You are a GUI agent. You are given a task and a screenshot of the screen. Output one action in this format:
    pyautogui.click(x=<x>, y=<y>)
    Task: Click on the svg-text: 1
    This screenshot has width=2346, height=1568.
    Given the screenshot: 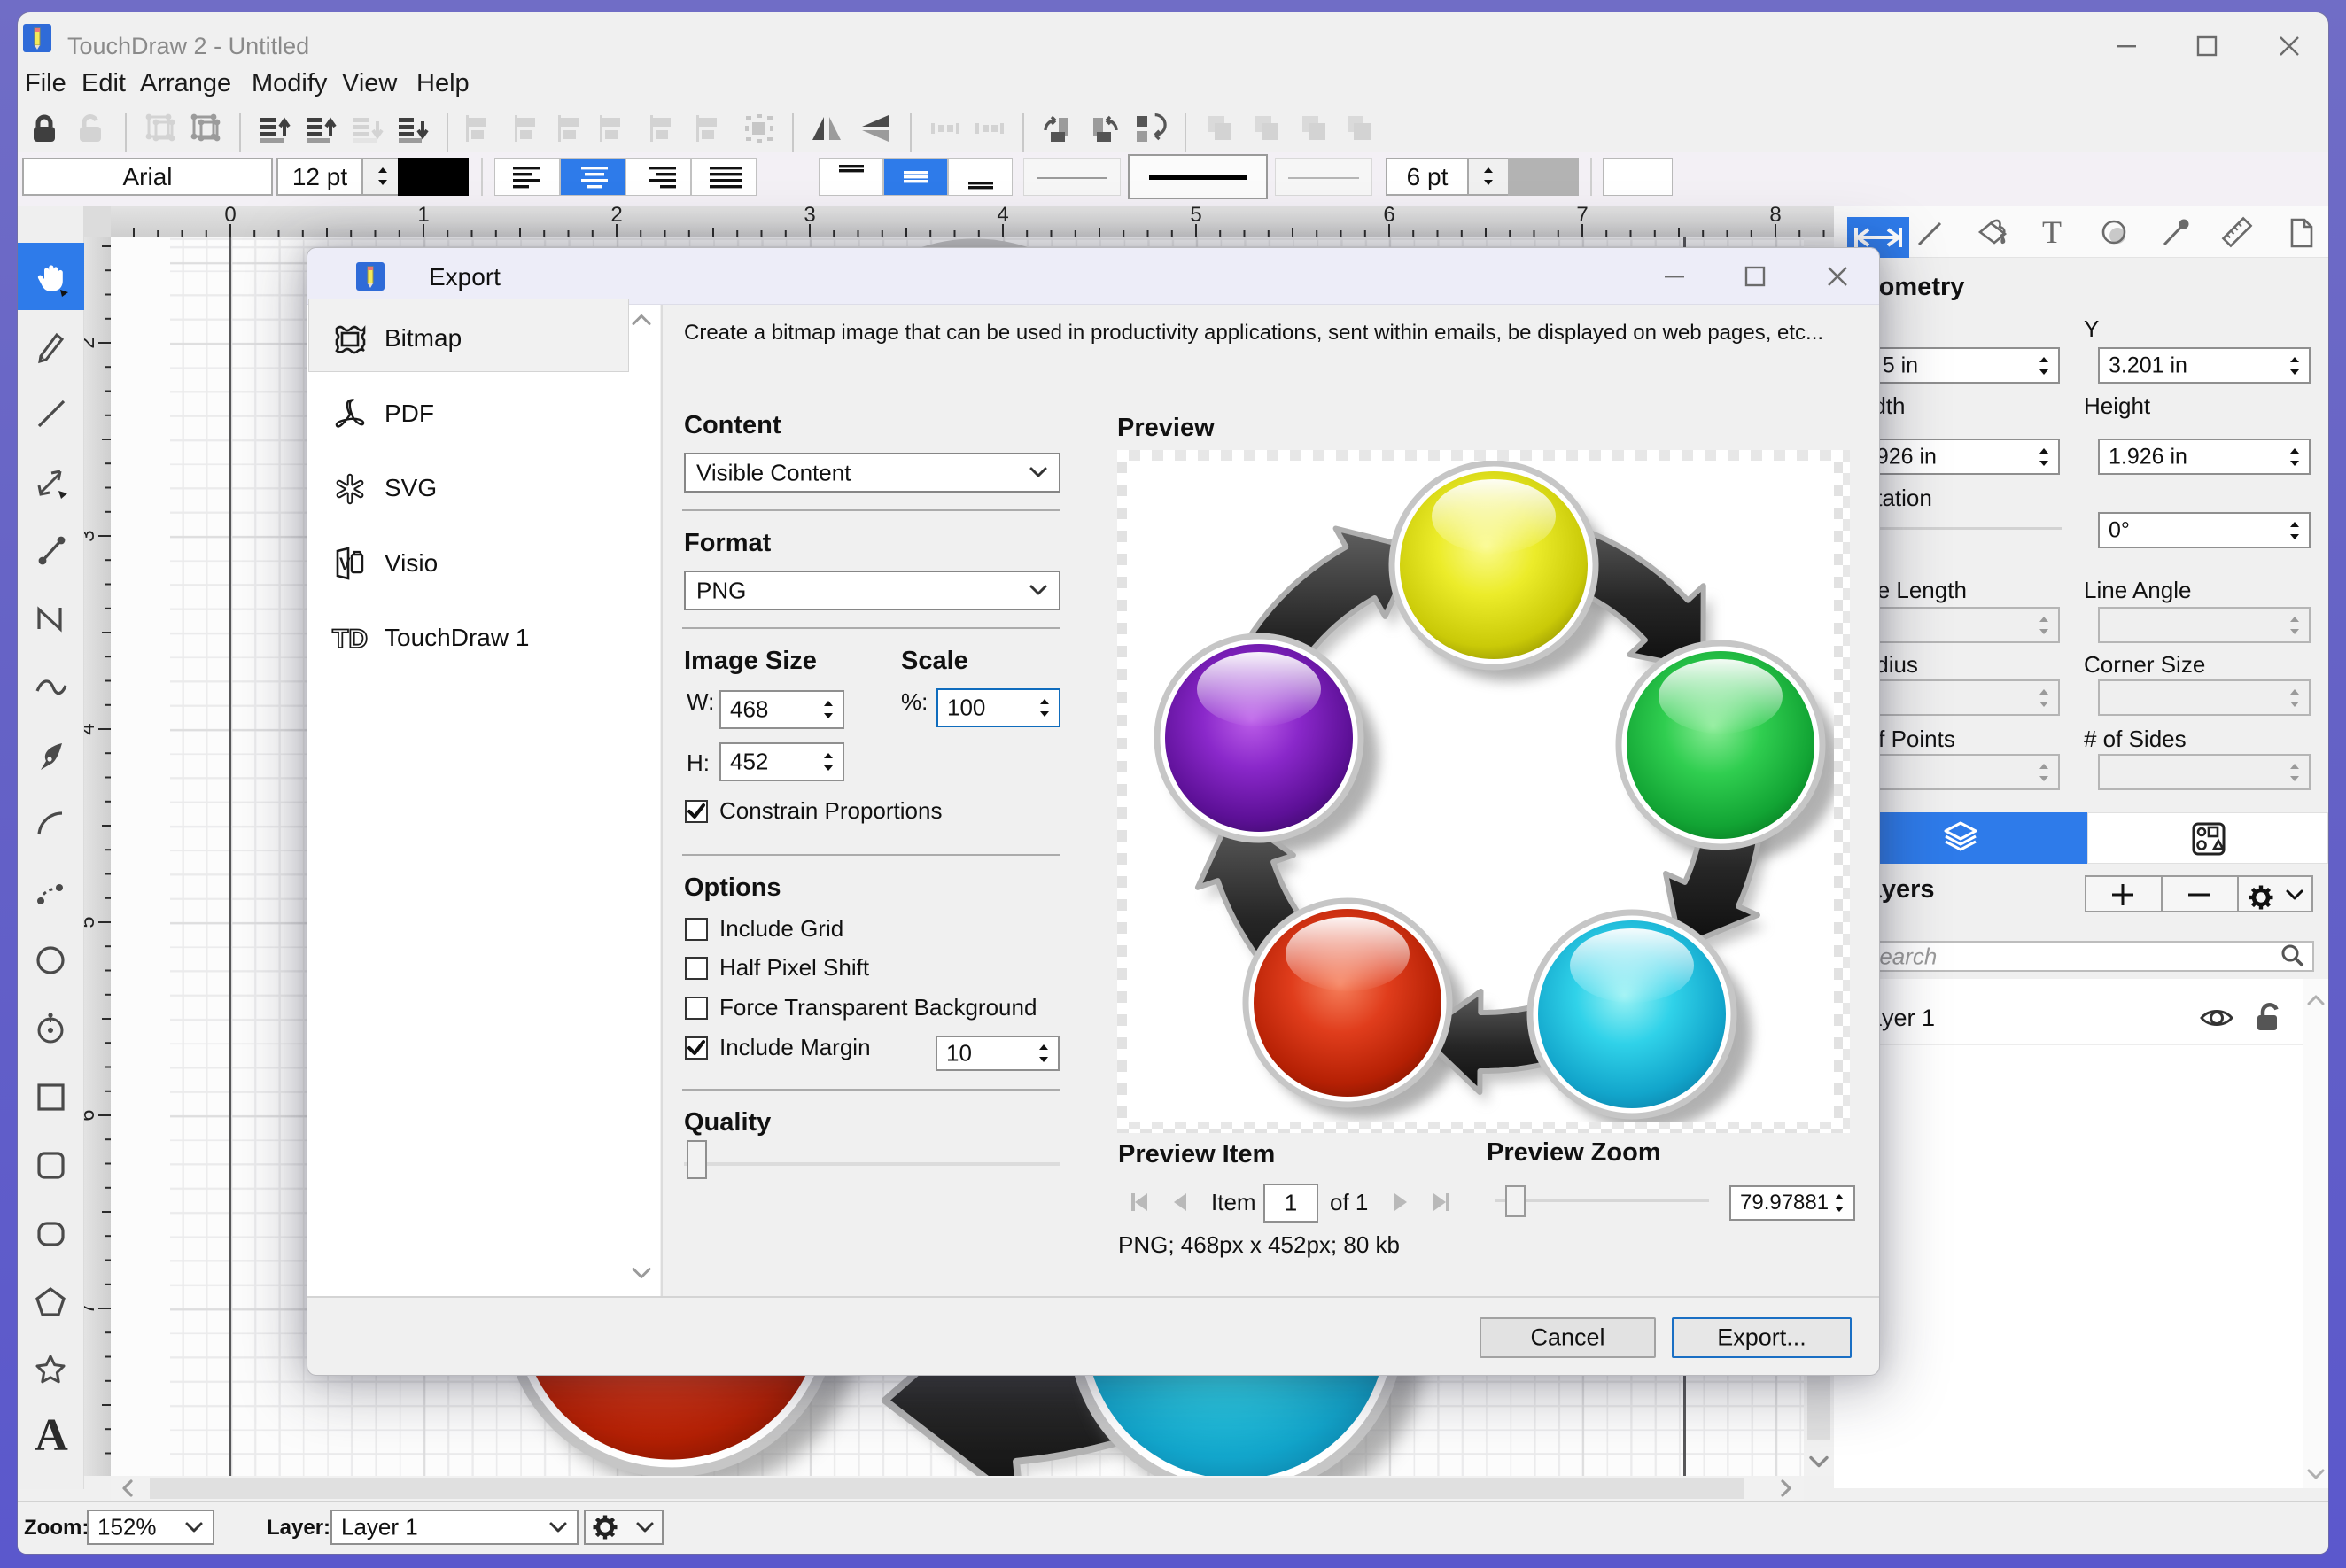 What is the action you would take?
    pyautogui.click(x=423, y=216)
    